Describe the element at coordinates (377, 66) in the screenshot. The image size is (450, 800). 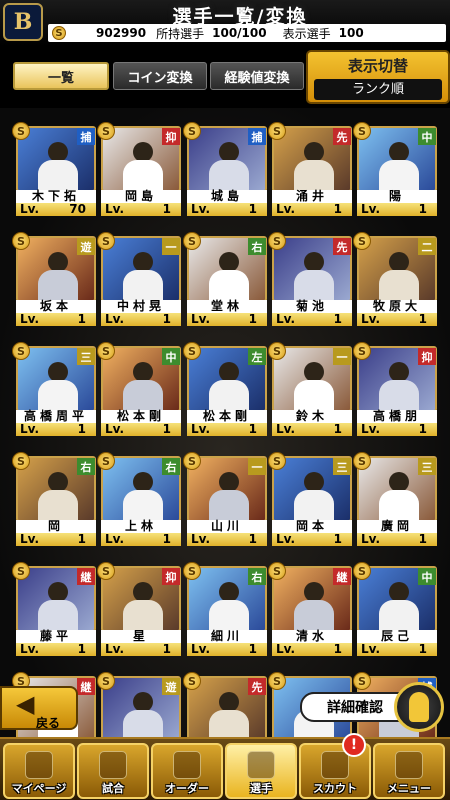
I see `display-switch-title: 表示切替` at that location.